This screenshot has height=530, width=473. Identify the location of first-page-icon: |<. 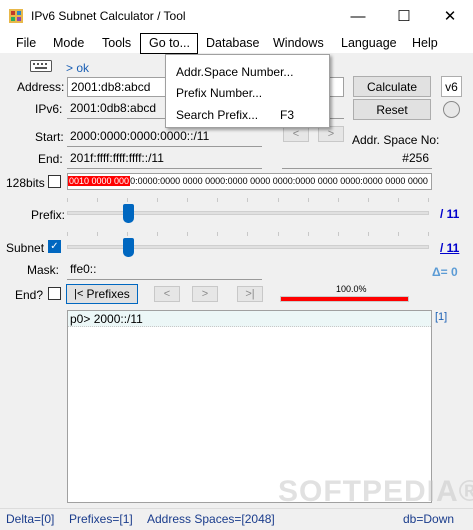
(79, 294).